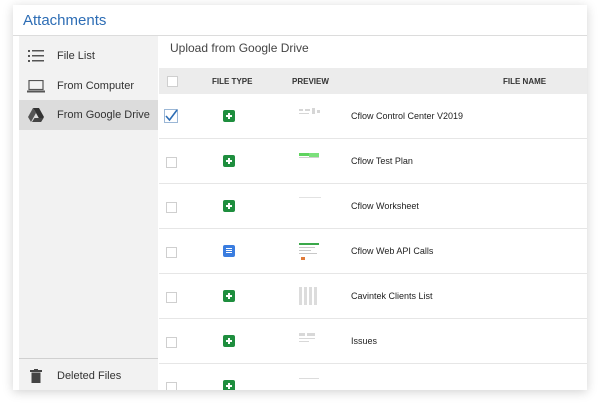 The image size is (600, 410). Describe the element at coordinates (96, 86) in the screenshot. I see `sidebar-item-label: From Computer` at that location.